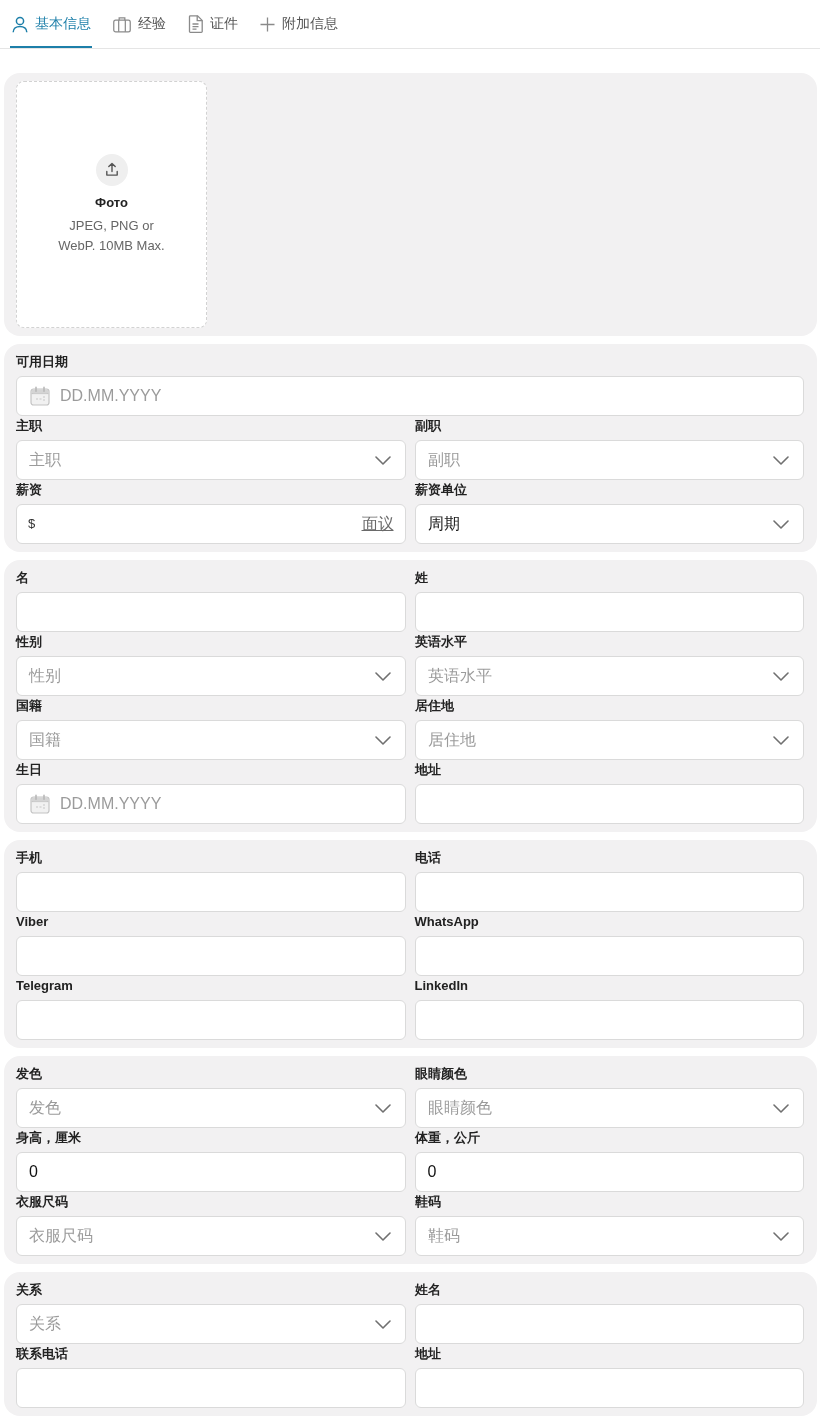 This screenshot has width=820, height=1420. What do you see at coordinates (29, 426) in the screenshot?
I see `field-label: 主职` at bounding box center [29, 426].